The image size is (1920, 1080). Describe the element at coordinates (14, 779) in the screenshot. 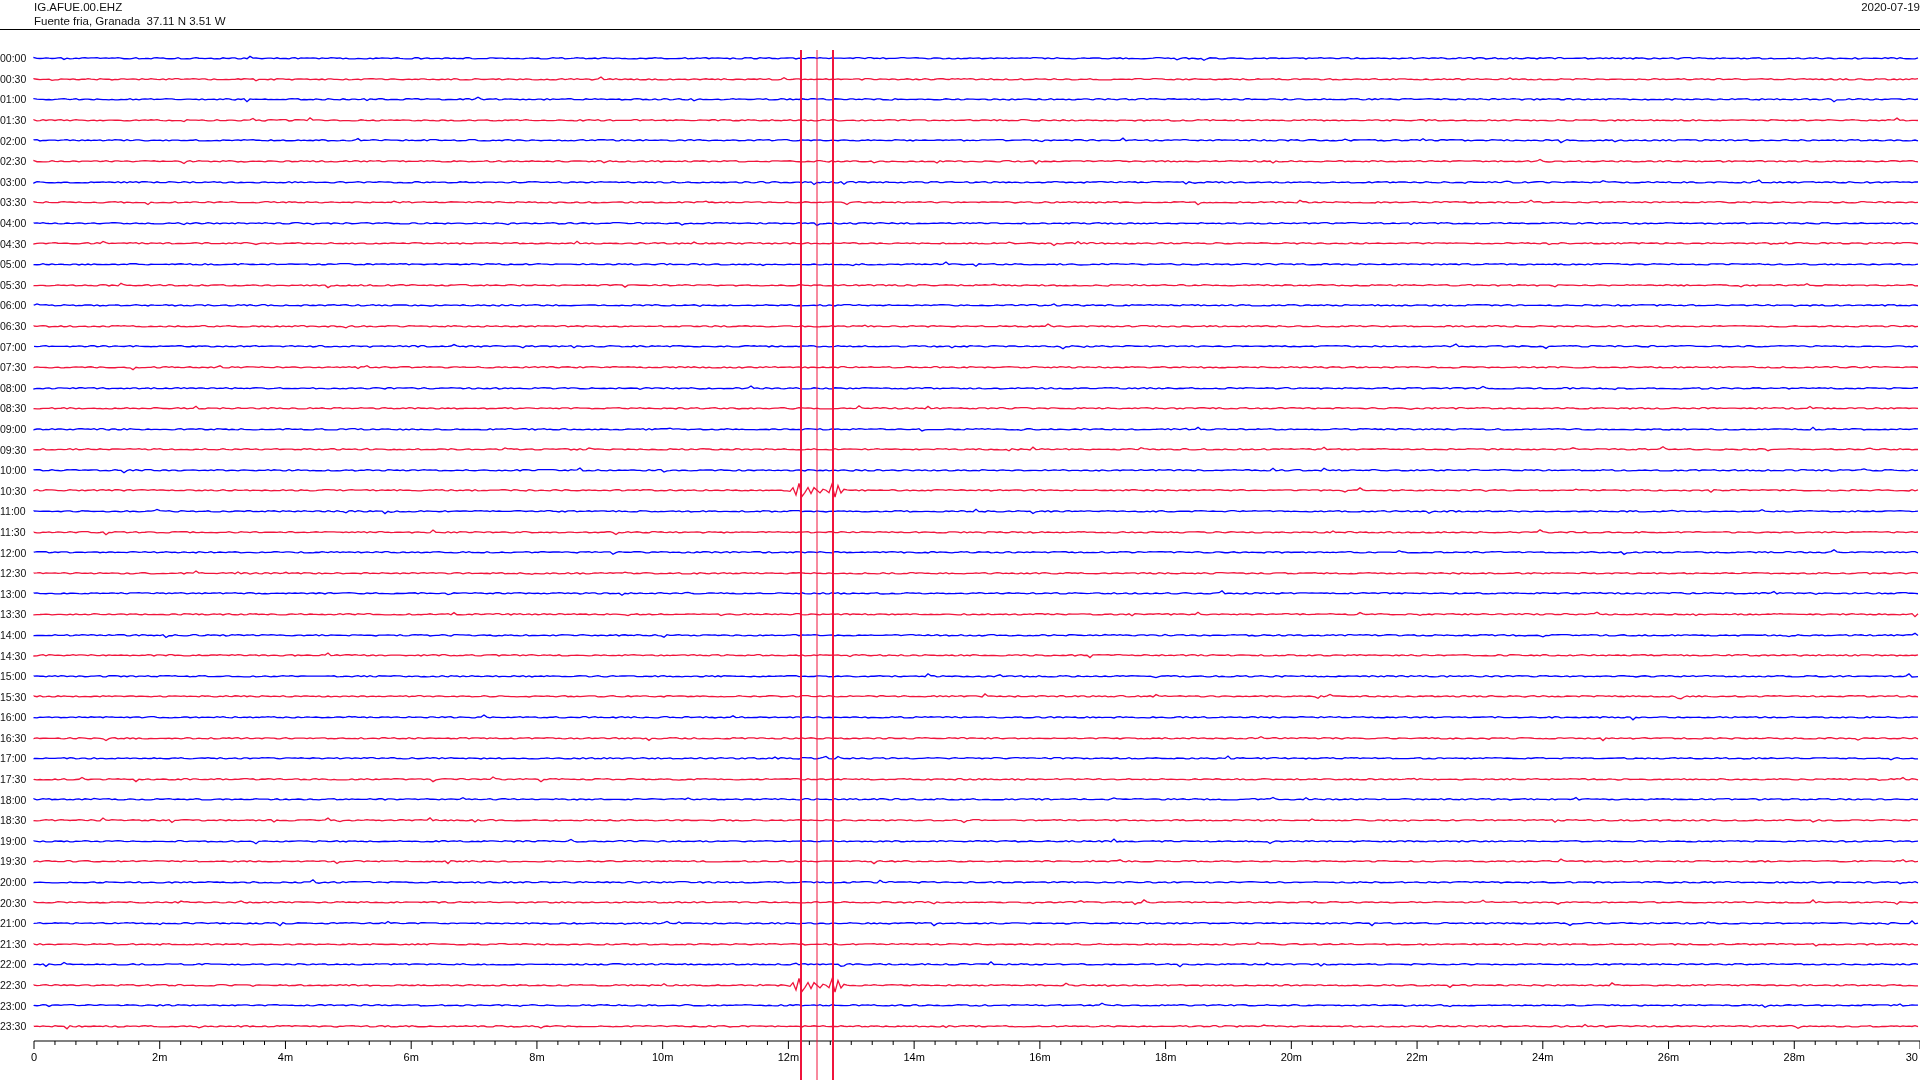

I see `time-label: 17:30` at that location.